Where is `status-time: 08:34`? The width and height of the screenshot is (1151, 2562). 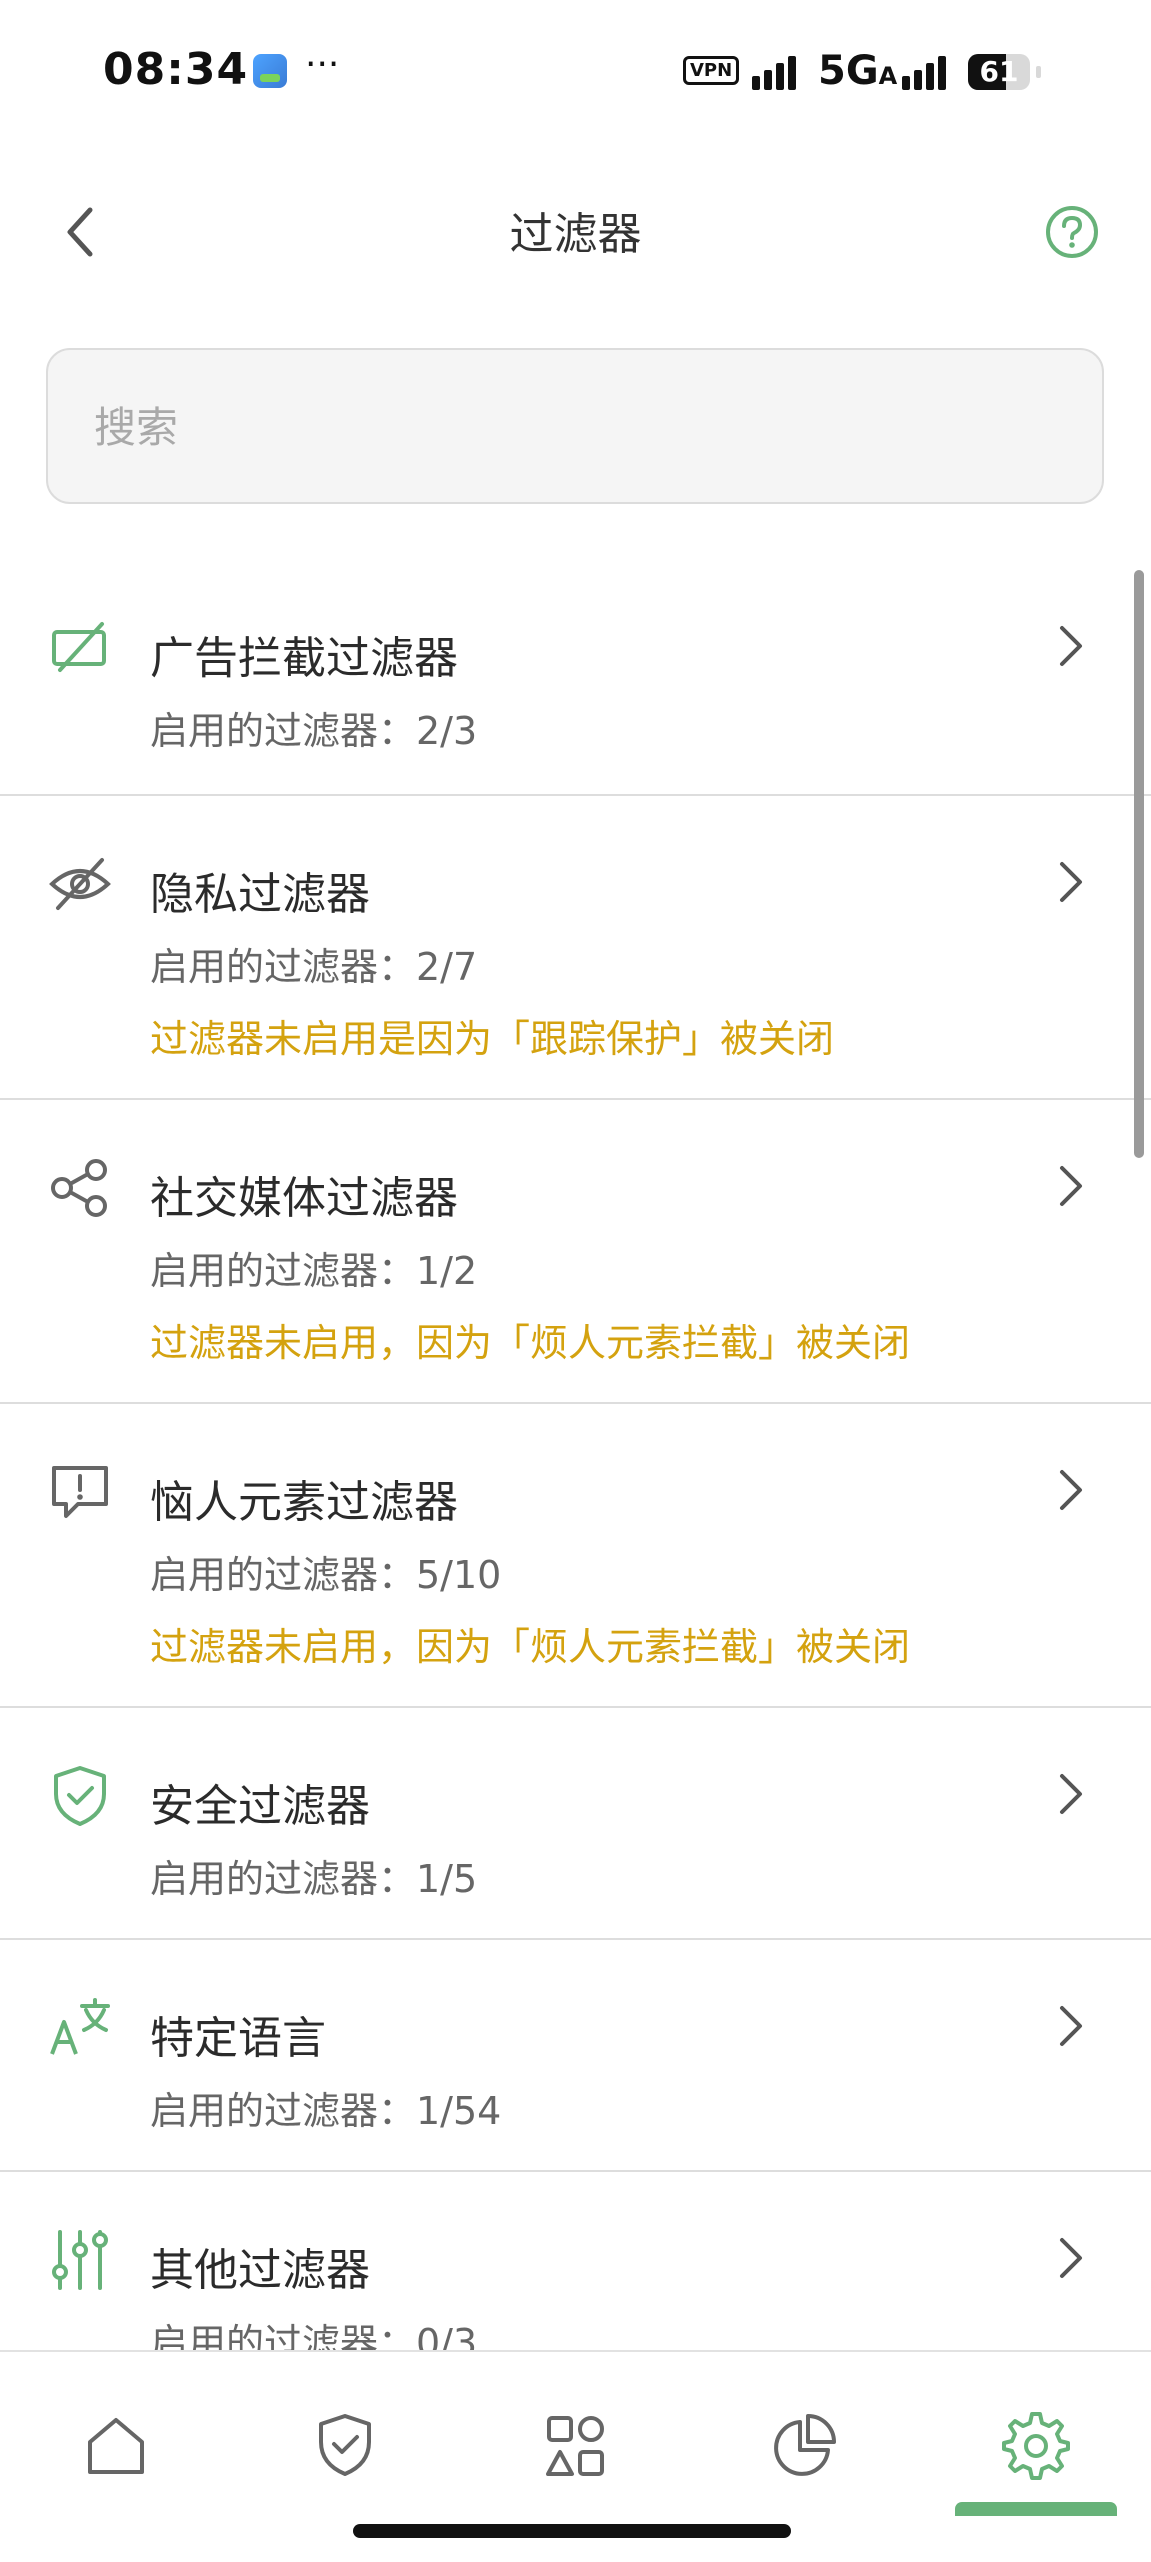
status-time: 08:34 is located at coordinates (176, 69).